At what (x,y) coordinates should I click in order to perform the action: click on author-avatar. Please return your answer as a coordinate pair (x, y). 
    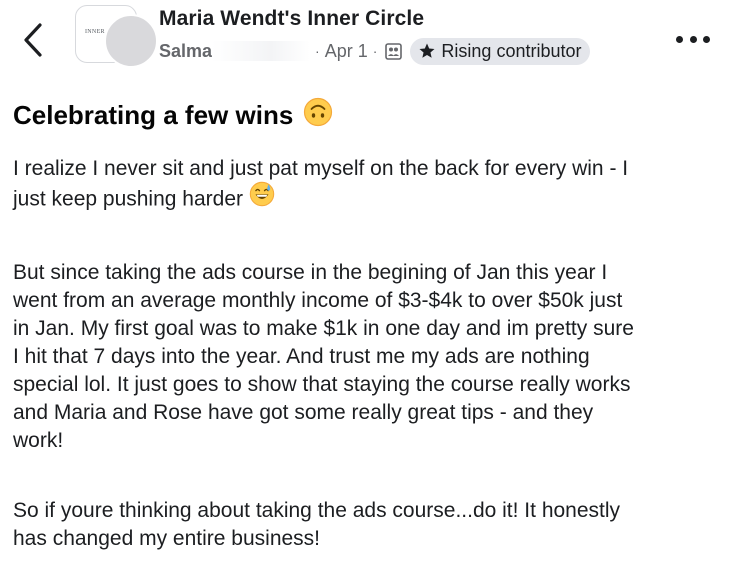
    Looking at the image, I should click on (131, 41).